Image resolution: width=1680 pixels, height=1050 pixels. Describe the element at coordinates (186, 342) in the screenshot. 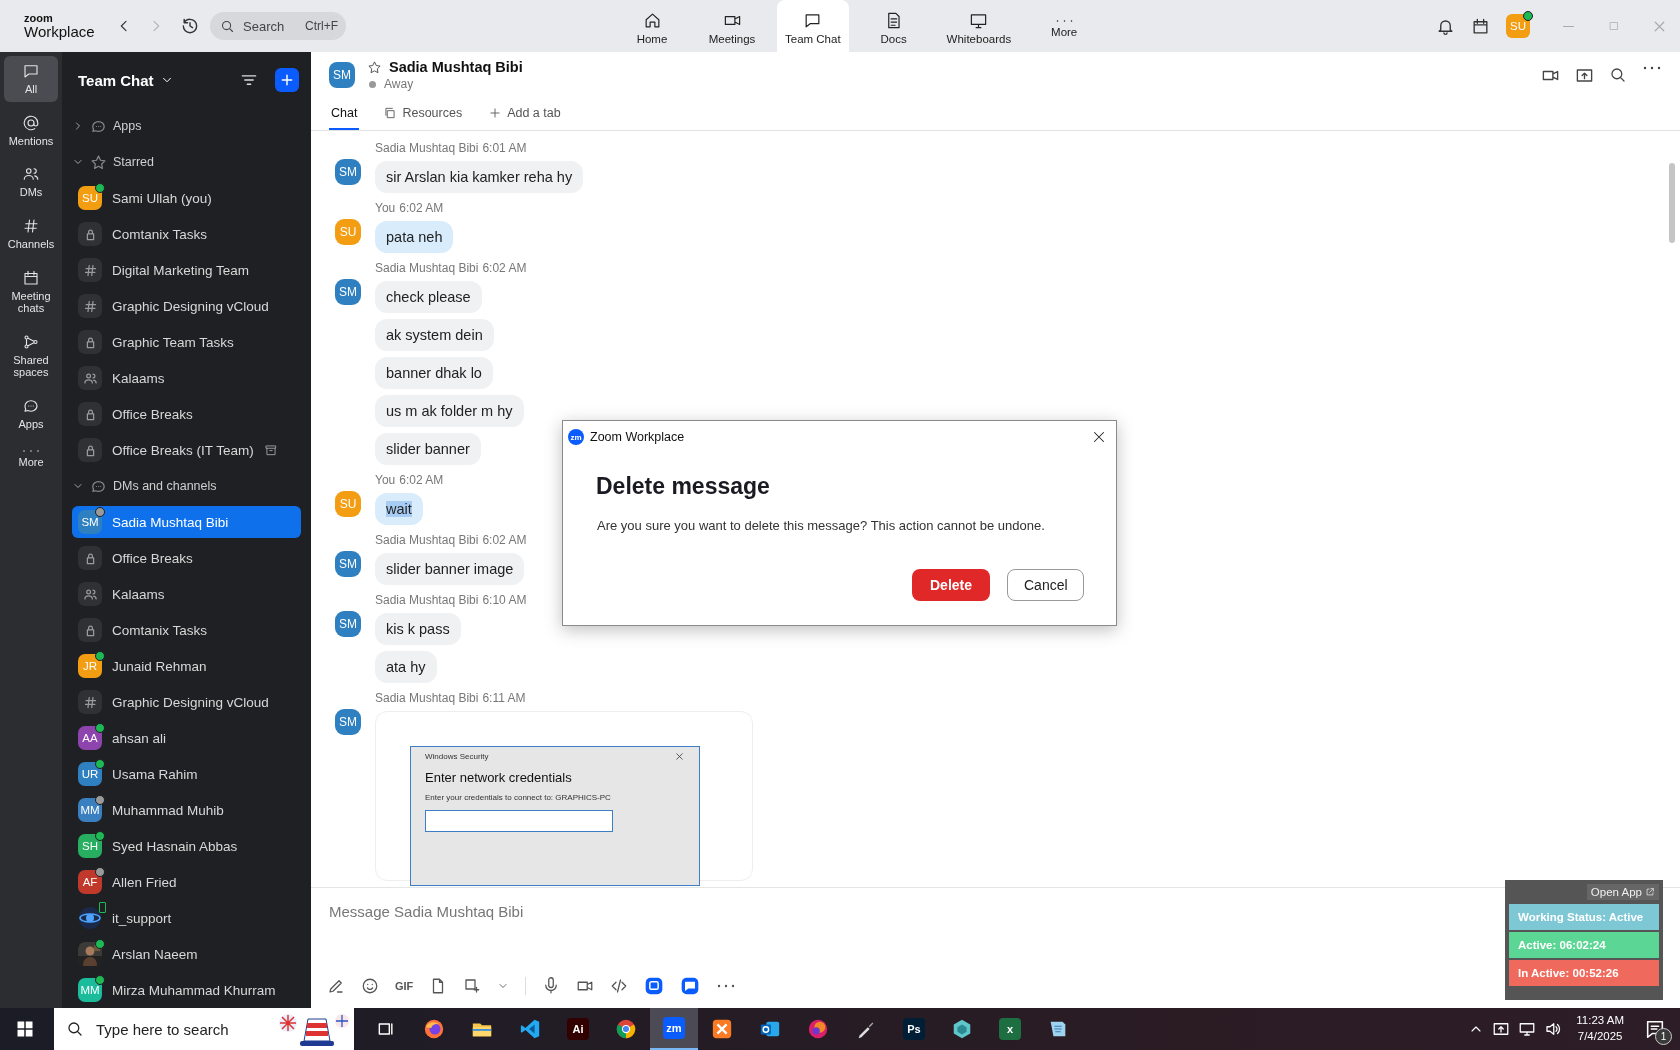

I see `chat-list-item: Graphic Team Tasks` at that location.